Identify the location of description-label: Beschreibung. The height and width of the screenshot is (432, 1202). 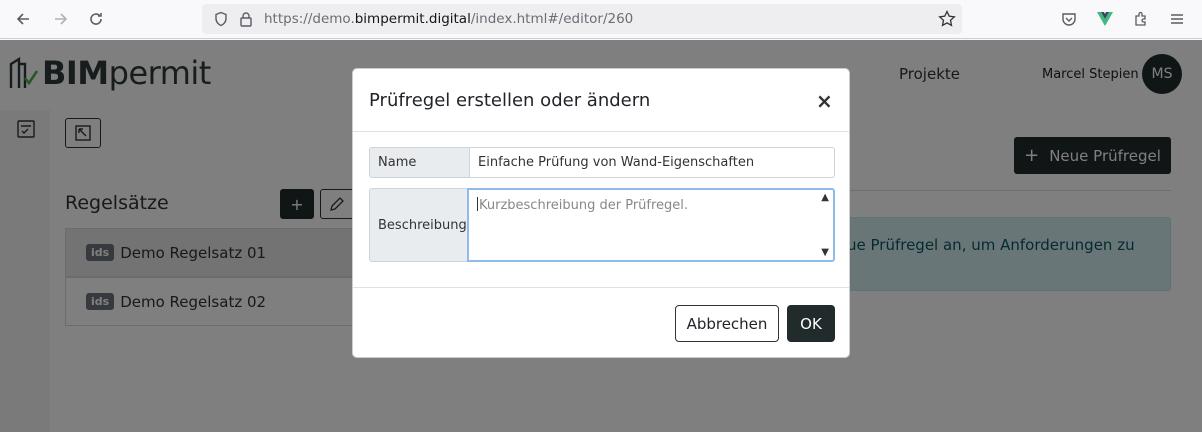
(418, 225).